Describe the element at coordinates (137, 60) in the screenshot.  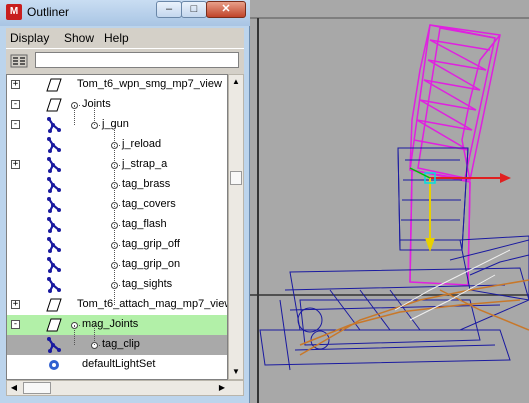
I see `filter-search-input` at that location.